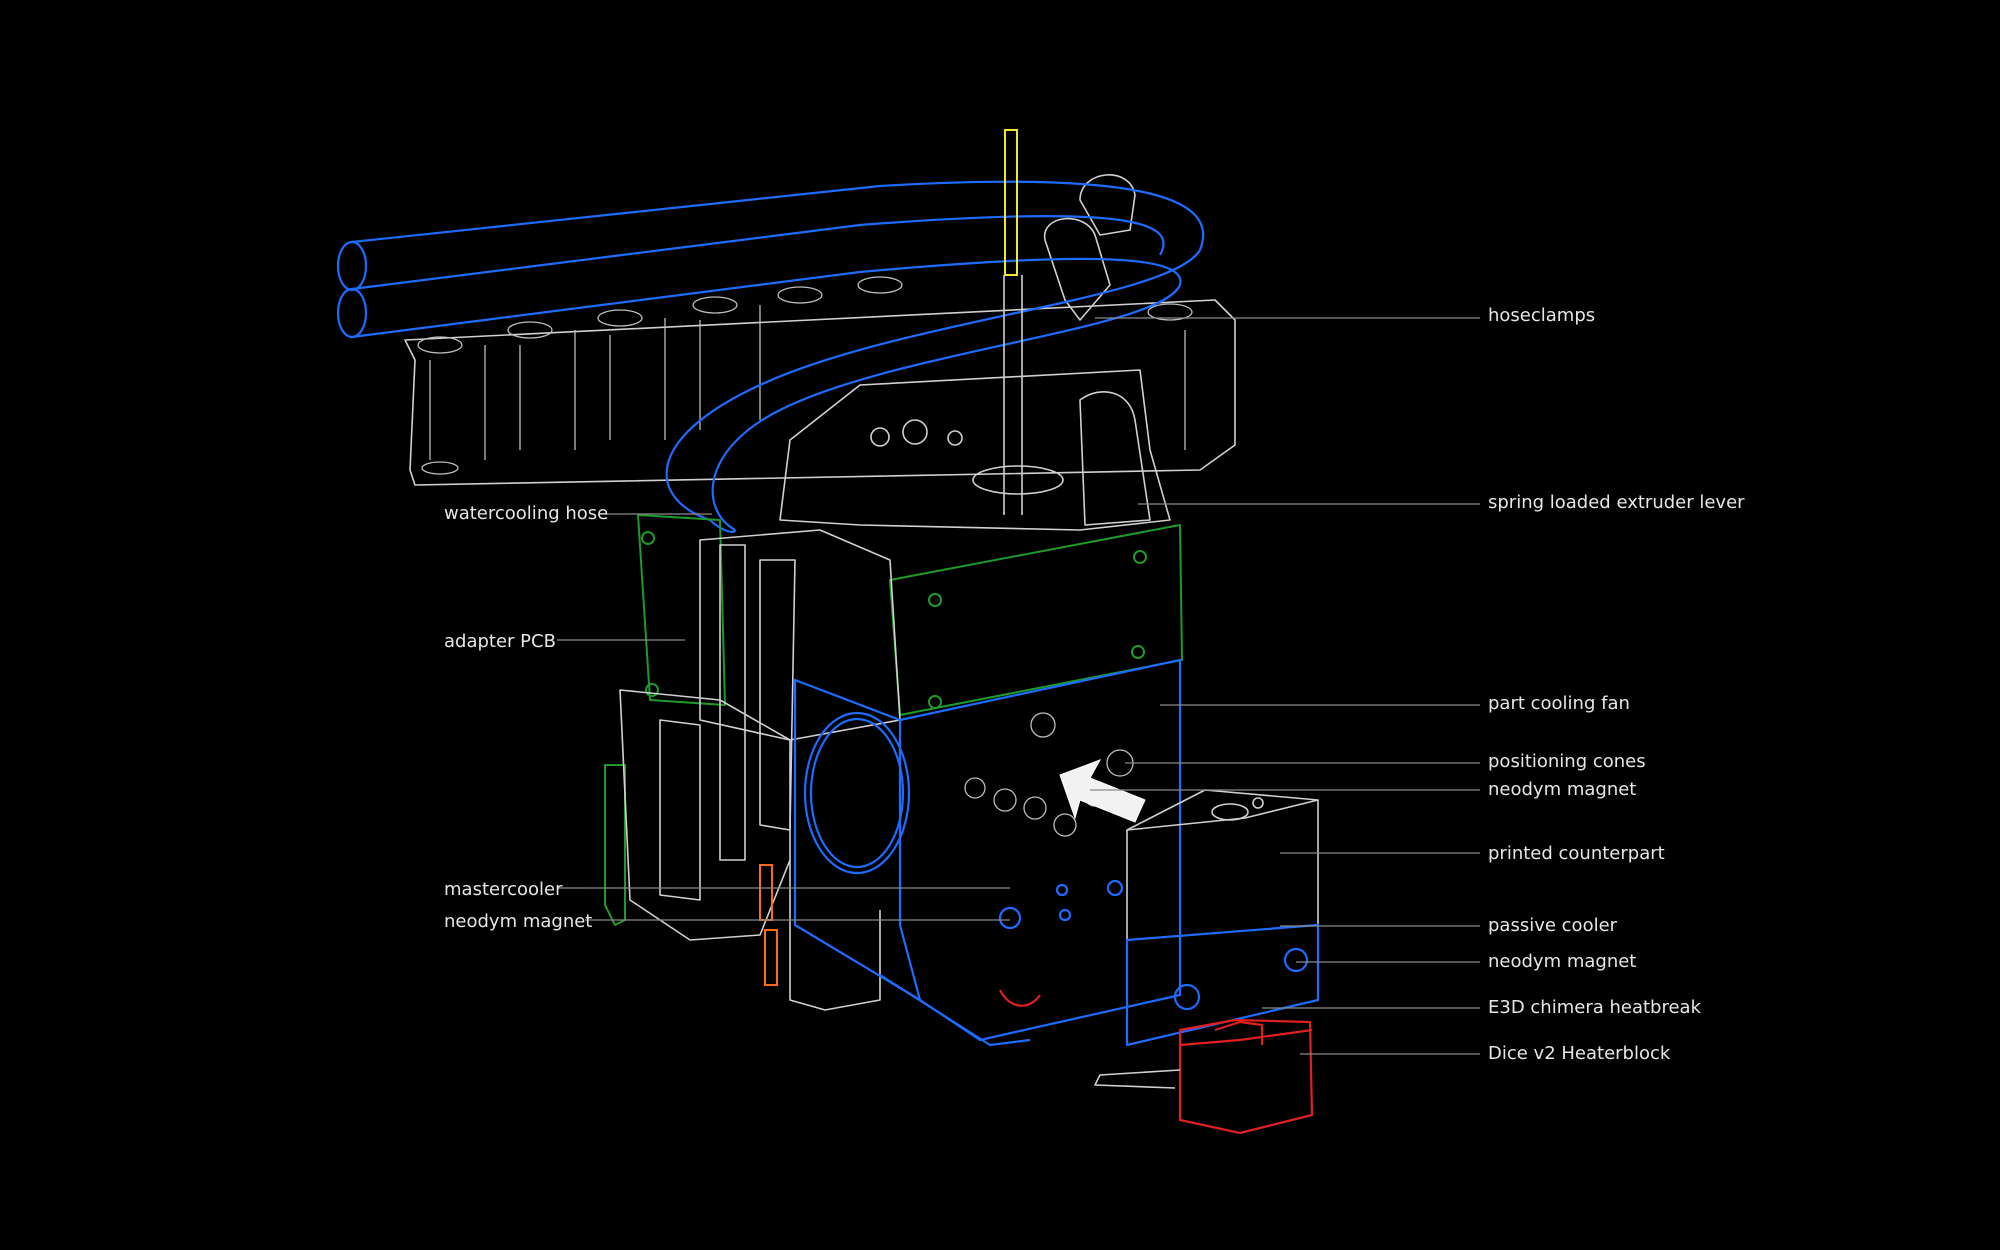 The width and height of the screenshot is (2000, 1250). I want to click on label-adapter-pcb: adapter PCB, so click(500, 641).